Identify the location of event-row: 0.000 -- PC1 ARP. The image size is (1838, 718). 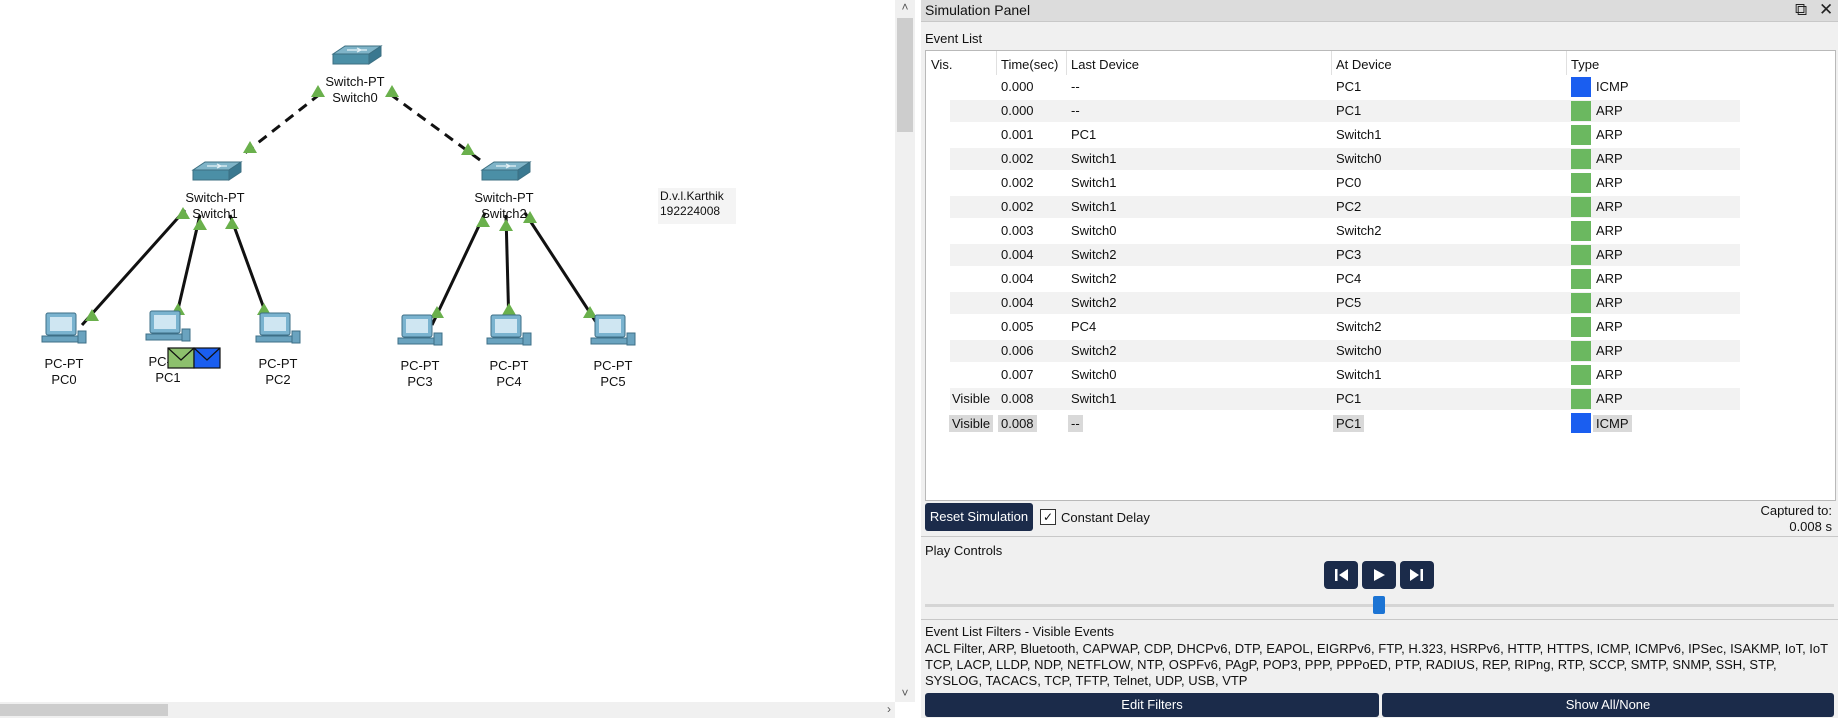
(1380, 111).